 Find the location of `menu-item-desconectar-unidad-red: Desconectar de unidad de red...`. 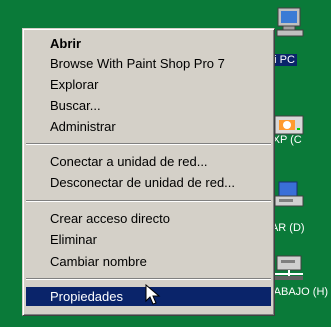

menu-item-desconectar-unidad-red: Desconectar de unidad de red... is located at coordinates (148, 182).